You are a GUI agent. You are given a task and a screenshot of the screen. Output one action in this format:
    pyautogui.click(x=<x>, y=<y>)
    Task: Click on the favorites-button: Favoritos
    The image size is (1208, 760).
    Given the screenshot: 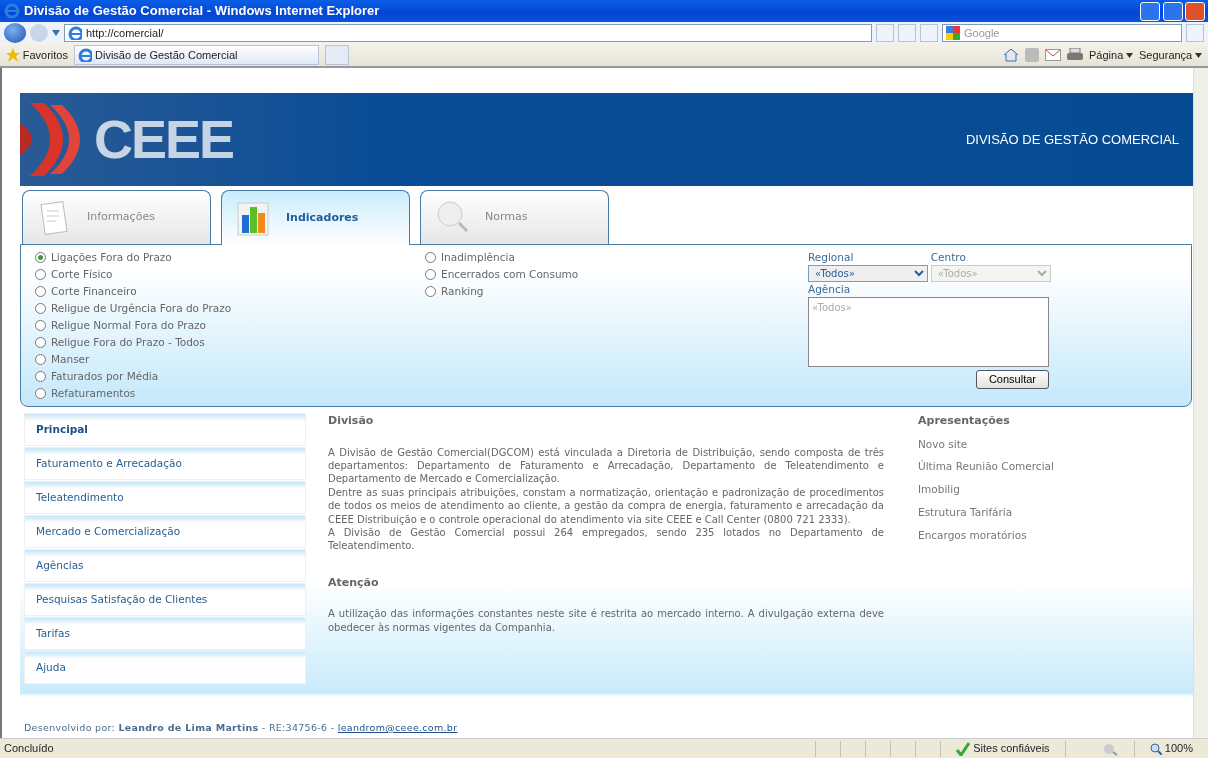 What is the action you would take?
    pyautogui.click(x=37, y=55)
    